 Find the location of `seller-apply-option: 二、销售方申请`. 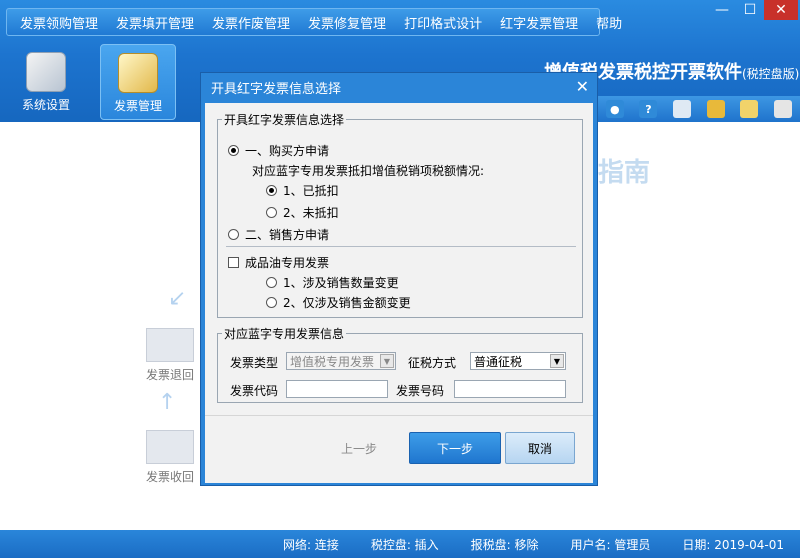

seller-apply-option: 二、销售方申请 is located at coordinates (278, 234).